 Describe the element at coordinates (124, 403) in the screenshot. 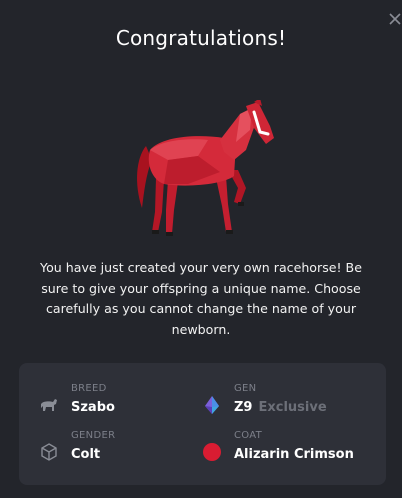

I see `attribute-breed: BREED Szabo` at that location.